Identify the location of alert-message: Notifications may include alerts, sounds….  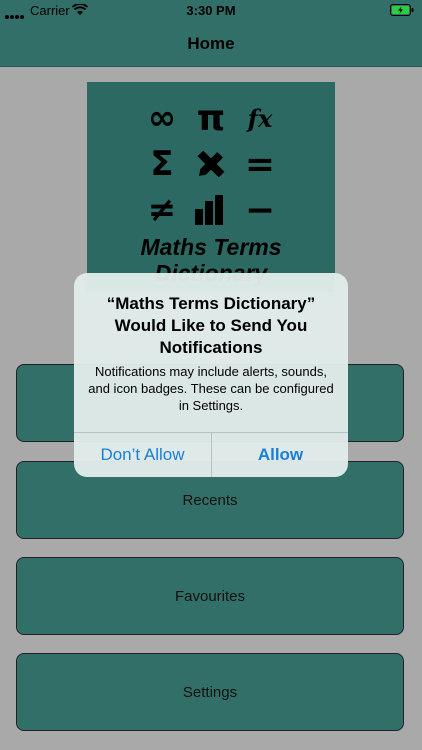
(211, 388).